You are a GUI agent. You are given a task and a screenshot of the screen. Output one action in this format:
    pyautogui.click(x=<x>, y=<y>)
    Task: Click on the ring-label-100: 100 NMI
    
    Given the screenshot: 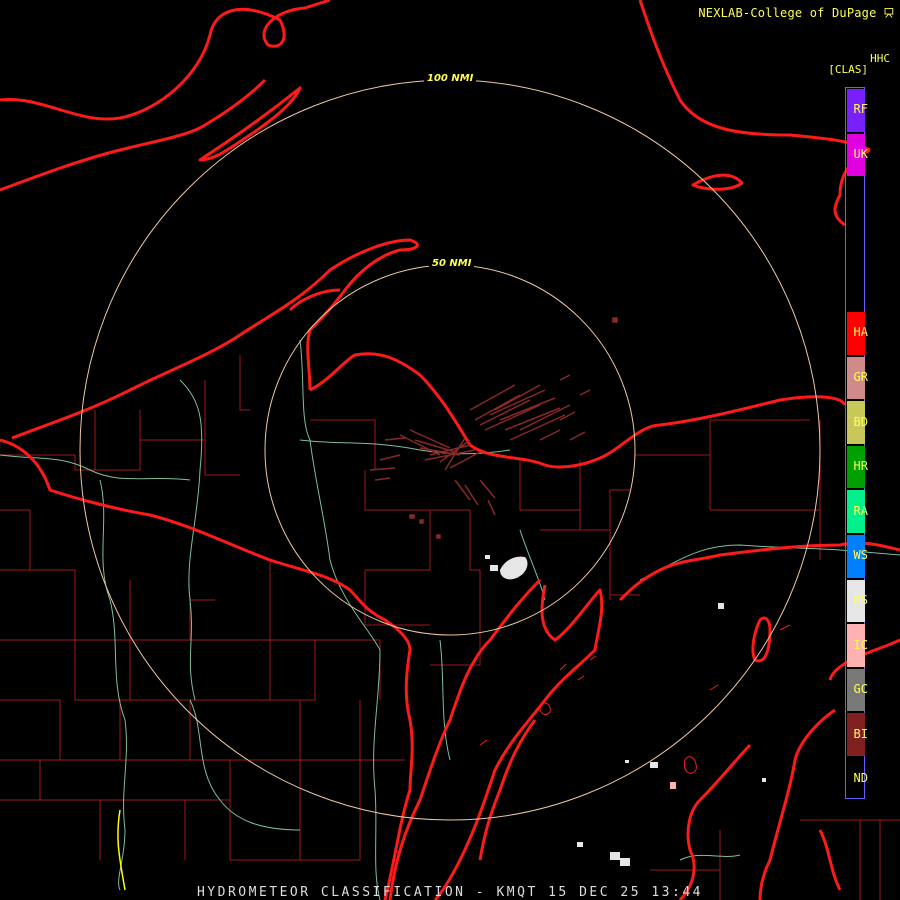 What is the action you would take?
    pyautogui.click(x=450, y=78)
    